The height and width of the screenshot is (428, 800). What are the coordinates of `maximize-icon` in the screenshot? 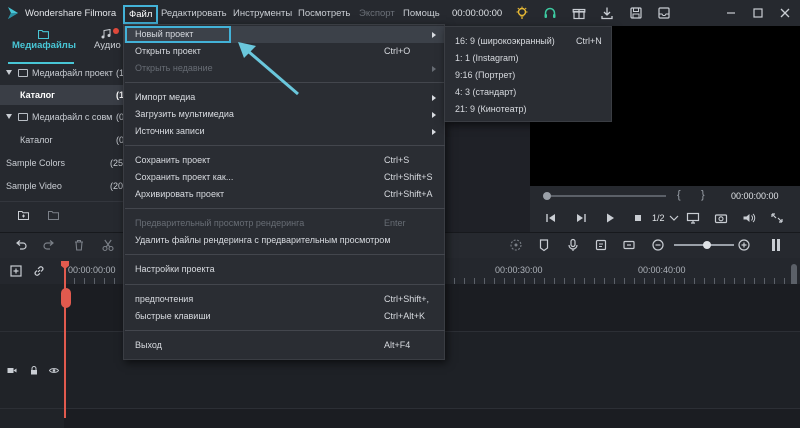 It's located at (758, 13).